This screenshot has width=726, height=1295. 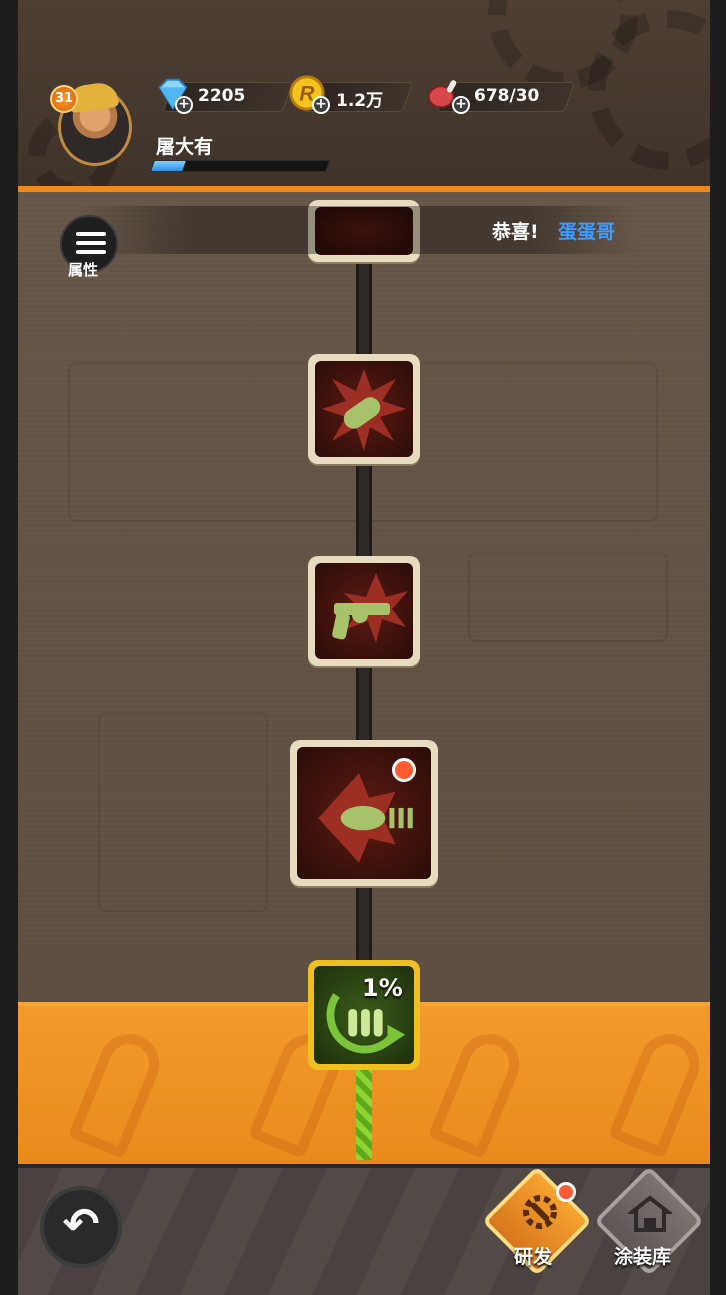 What do you see at coordinates (382, 988) in the screenshot?
I see `research-progress: 1%` at bounding box center [382, 988].